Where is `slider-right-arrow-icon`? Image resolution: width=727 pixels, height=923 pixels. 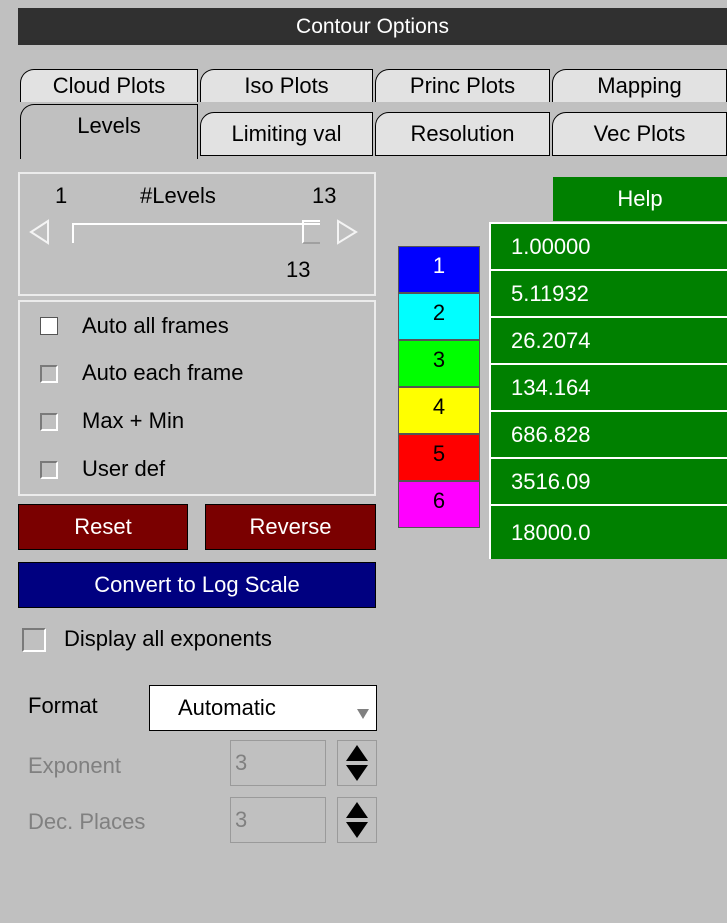
slider-right-arrow-icon is located at coordinates (347, 232).